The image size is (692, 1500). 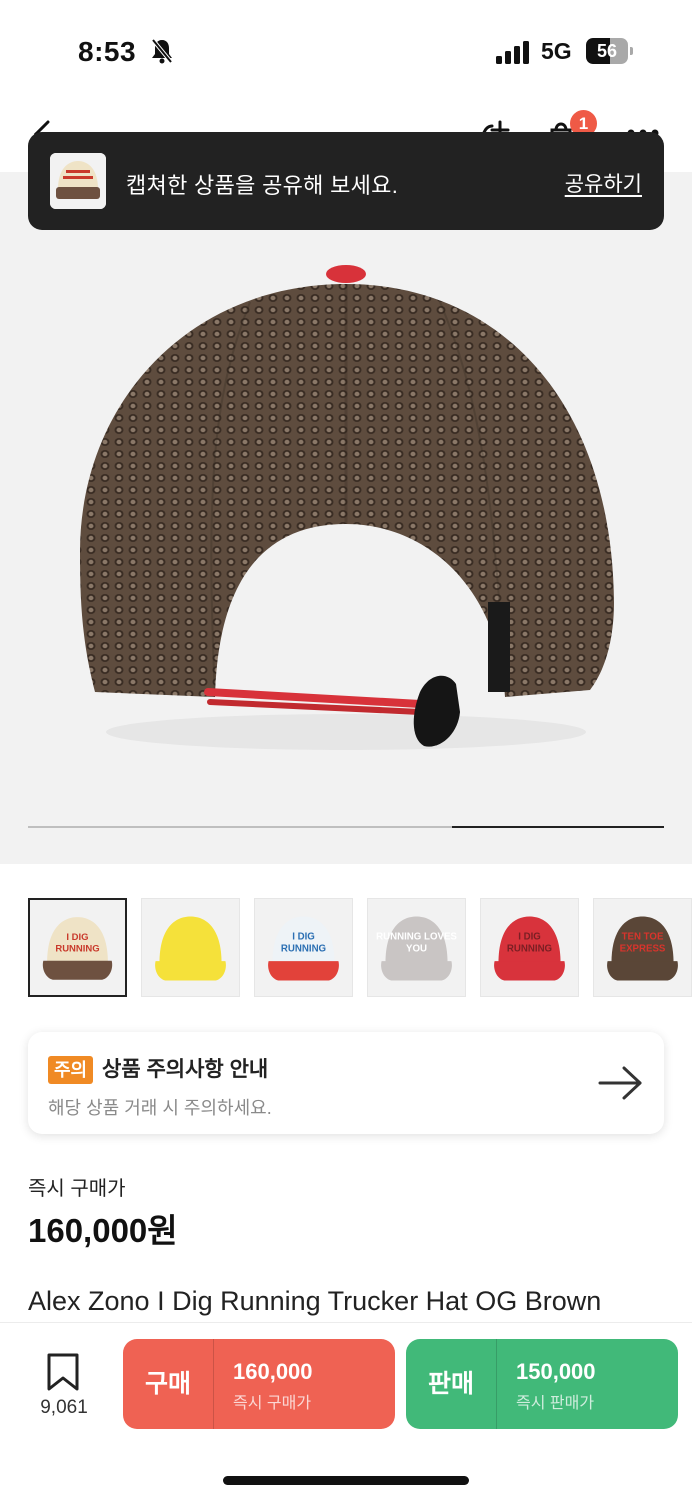 What do you see at coordinates (107, 51) in the screenshot?
I see `status-time: 8:53` at bounding box center [107, 51].